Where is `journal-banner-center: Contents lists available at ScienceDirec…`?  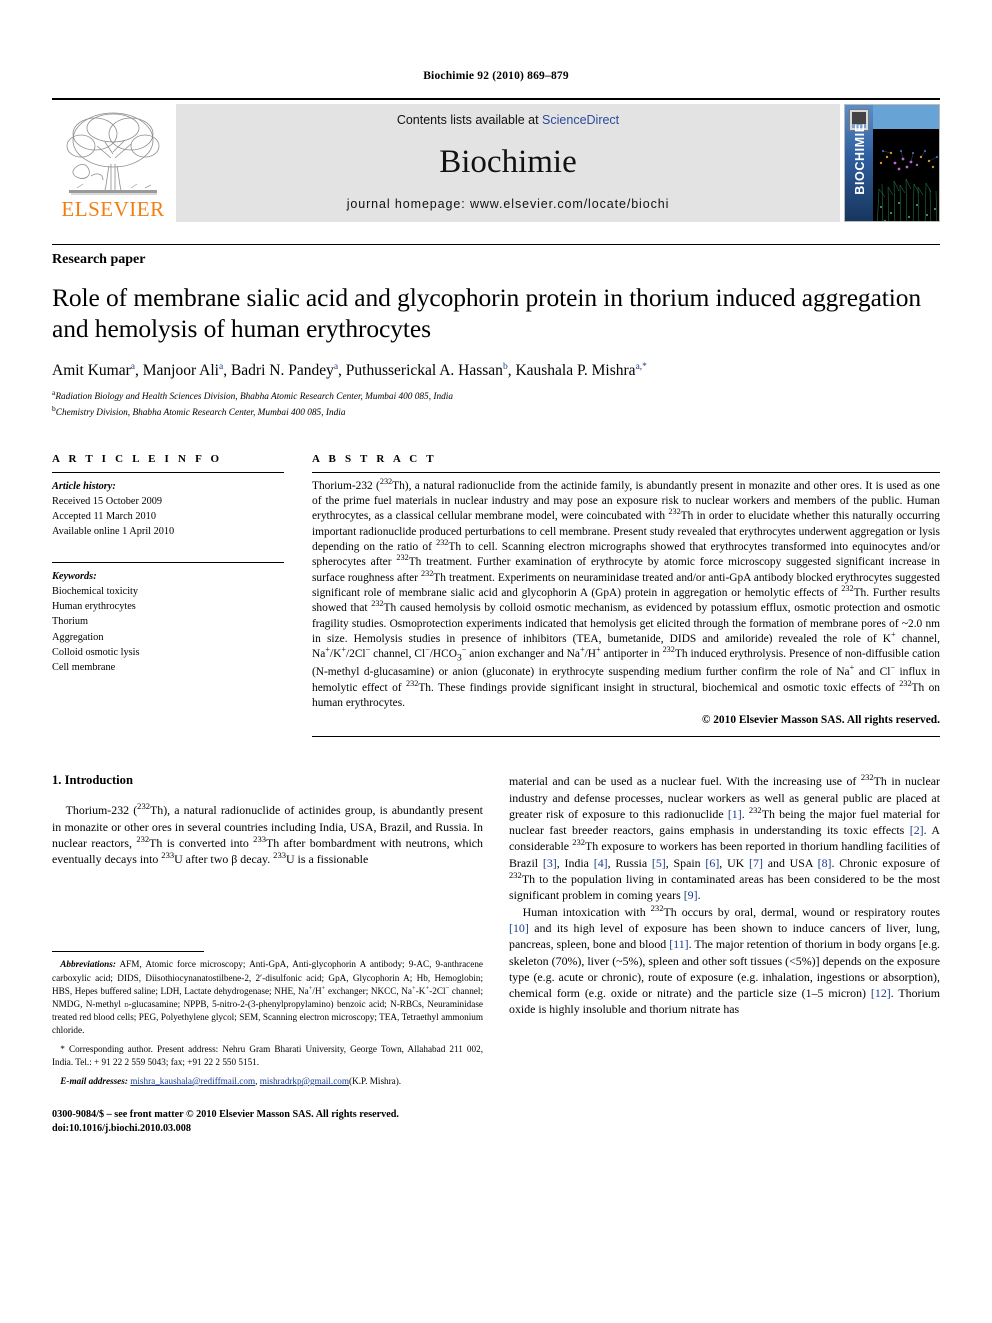 journal-banner-center: Contents lists available at ScienceDirec… is located at coordinates (508, 163).